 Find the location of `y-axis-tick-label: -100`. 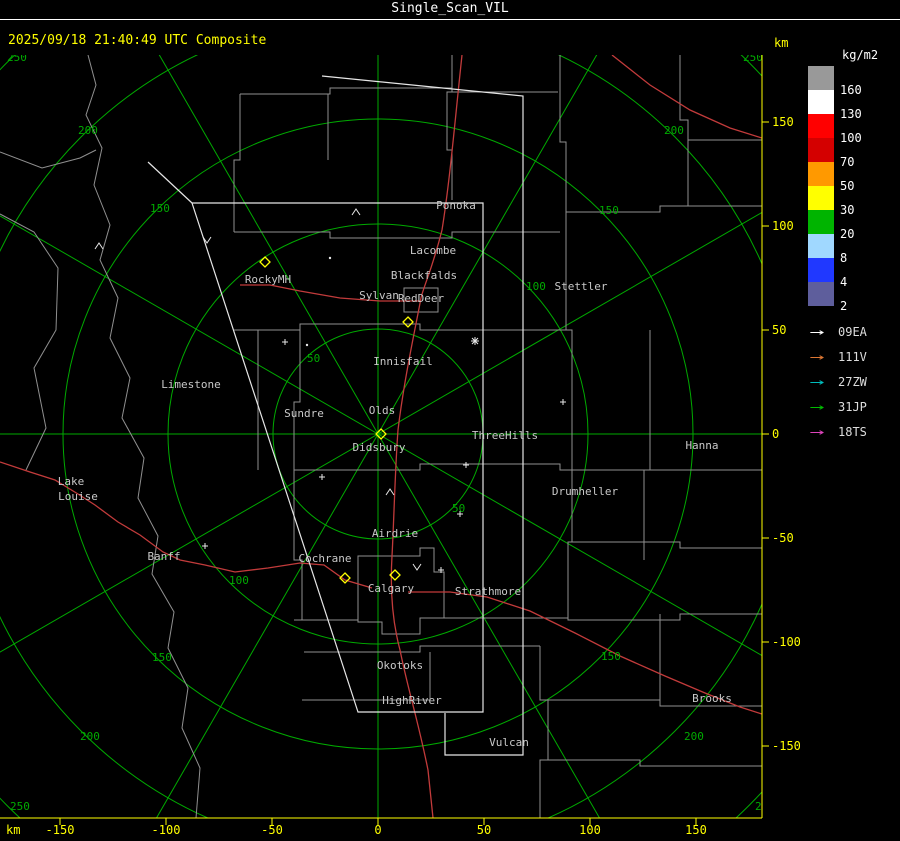

y-axis-tick-label: -100 is located at coordinates (786, 642).